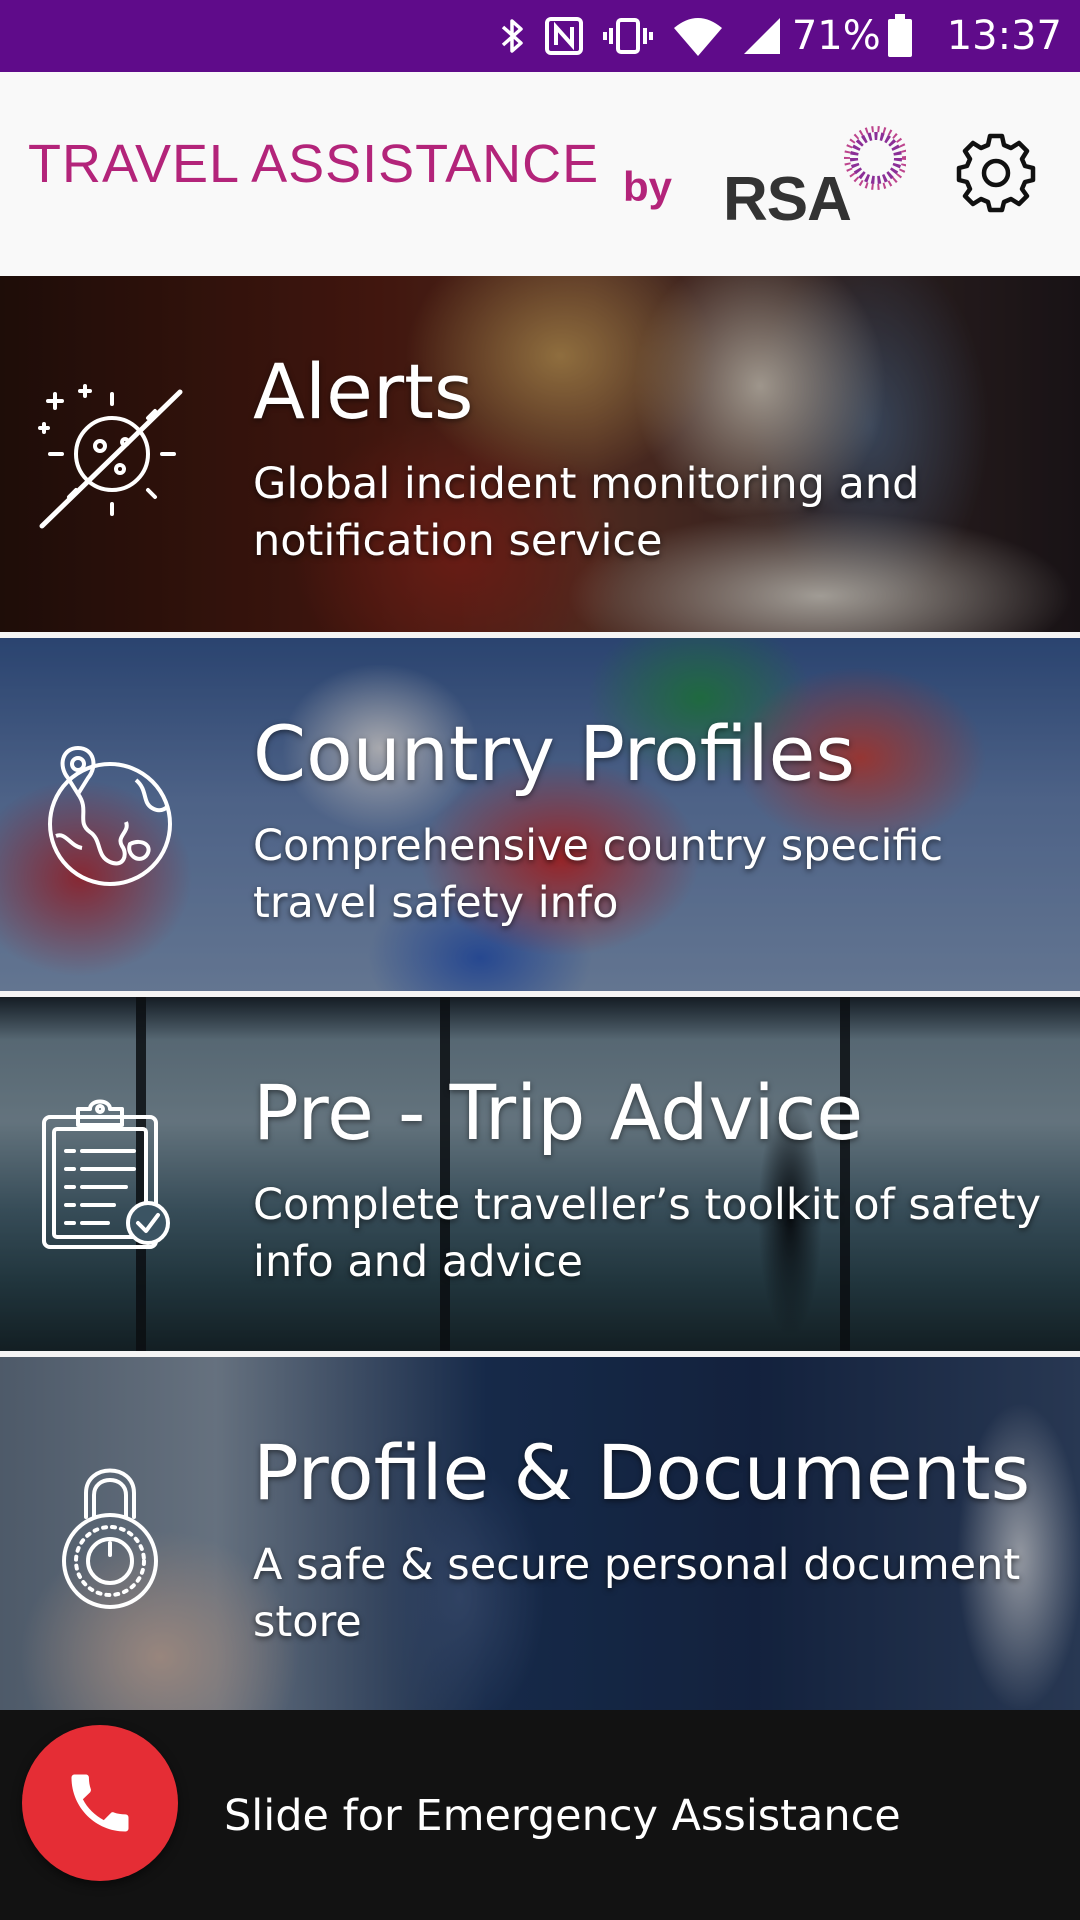 Image resolution: width=1080 pixels, height=1920 pixels. What do you see at coordinates (554, 753) in the screenshot?
I see `card-title: Country Profiles` at bounding box center [554, 753].